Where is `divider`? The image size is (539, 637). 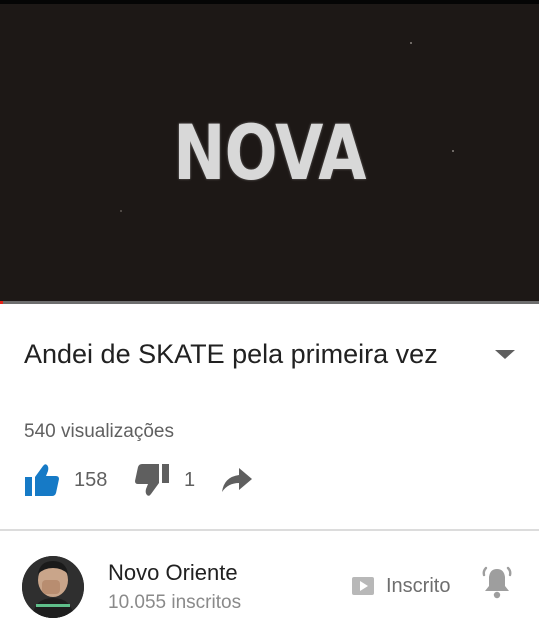 divider is located at coordinates (269, 530).